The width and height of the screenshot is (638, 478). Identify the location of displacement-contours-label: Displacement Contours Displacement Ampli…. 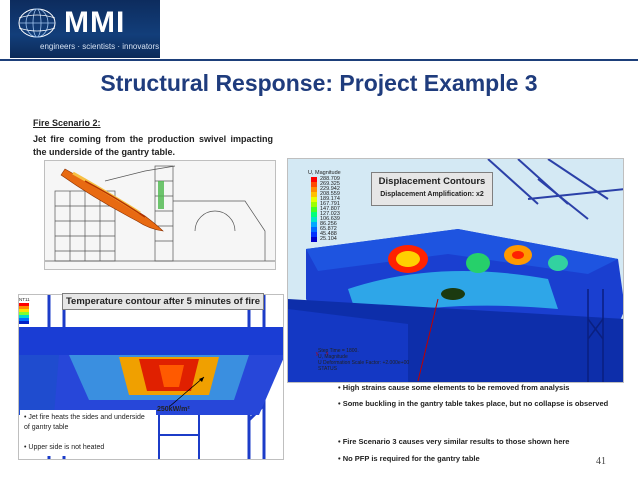
(432, 189).